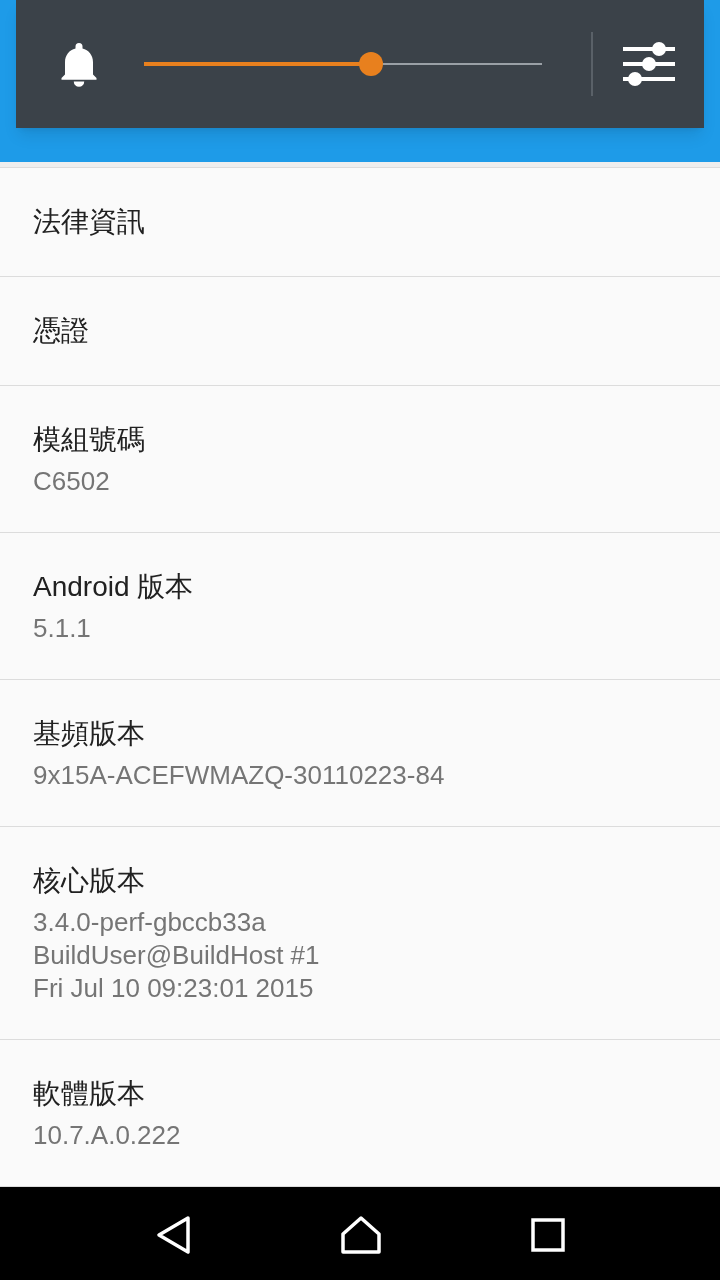 The image size is (720, 1280). Describe the element at coordinates (370, 64) in the screenshot. I see `slider-thumb` at that location.